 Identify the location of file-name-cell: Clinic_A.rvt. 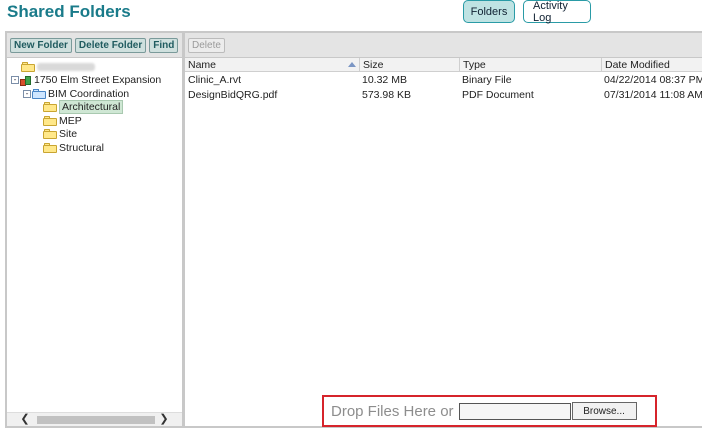
(215, 80).